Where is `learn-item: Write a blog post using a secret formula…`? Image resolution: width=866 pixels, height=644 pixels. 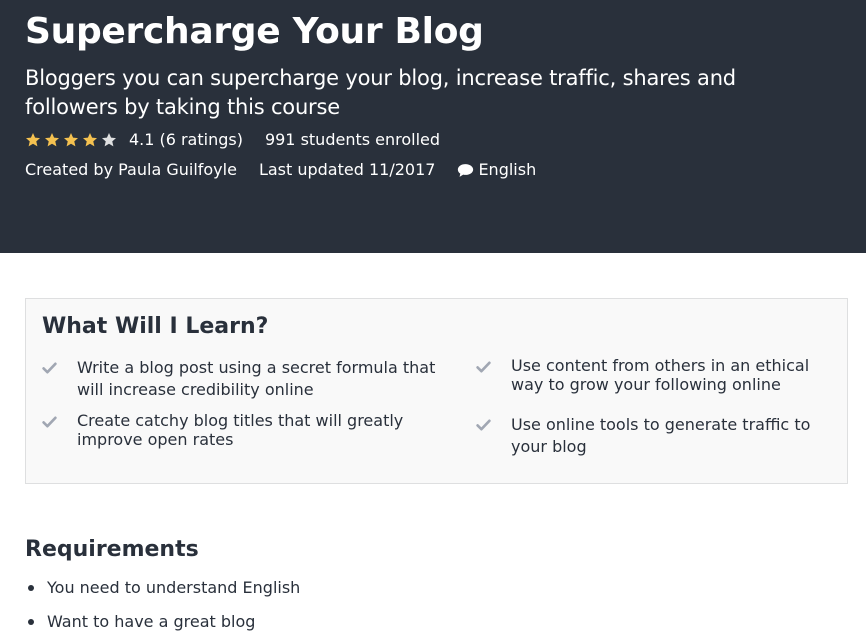
learn-item: Write a blog post using a secret formula… is located at coordinates (239, 379).